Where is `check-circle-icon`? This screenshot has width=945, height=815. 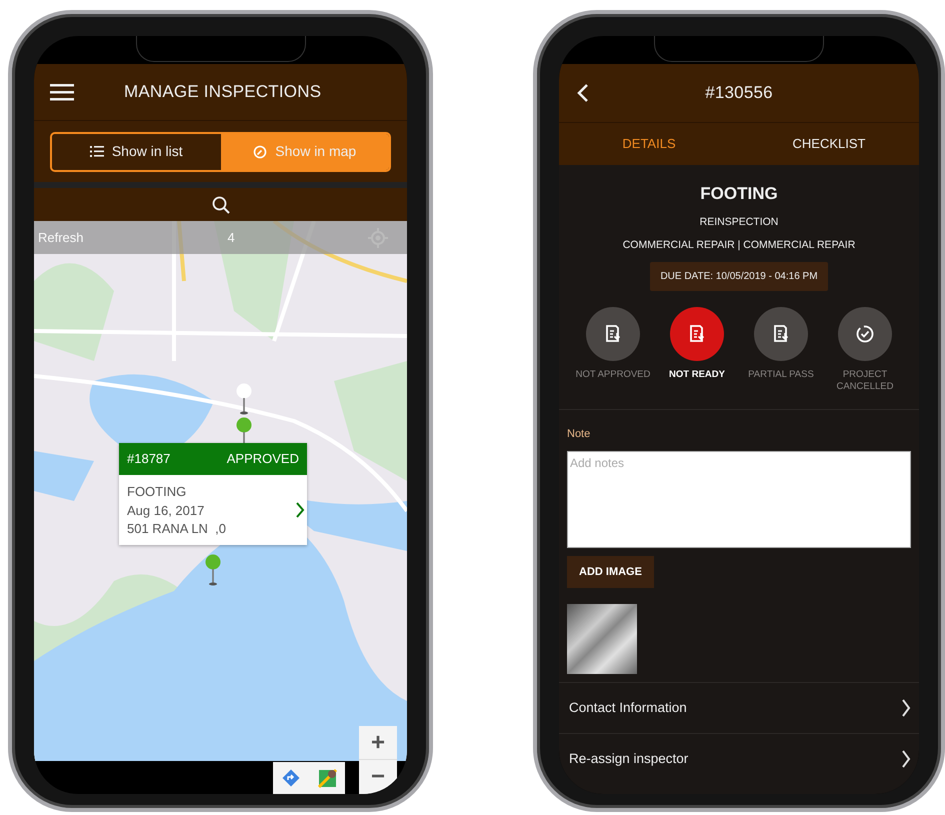
check-circle-icon is located at coordinates (865, 334).